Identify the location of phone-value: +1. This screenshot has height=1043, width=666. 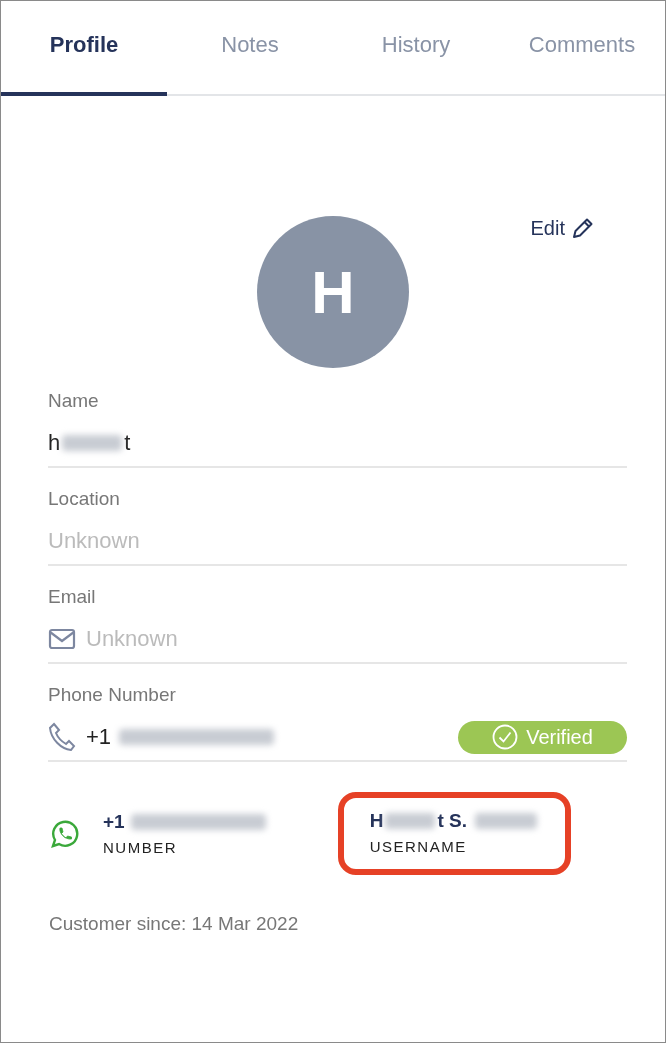
(99, 737).